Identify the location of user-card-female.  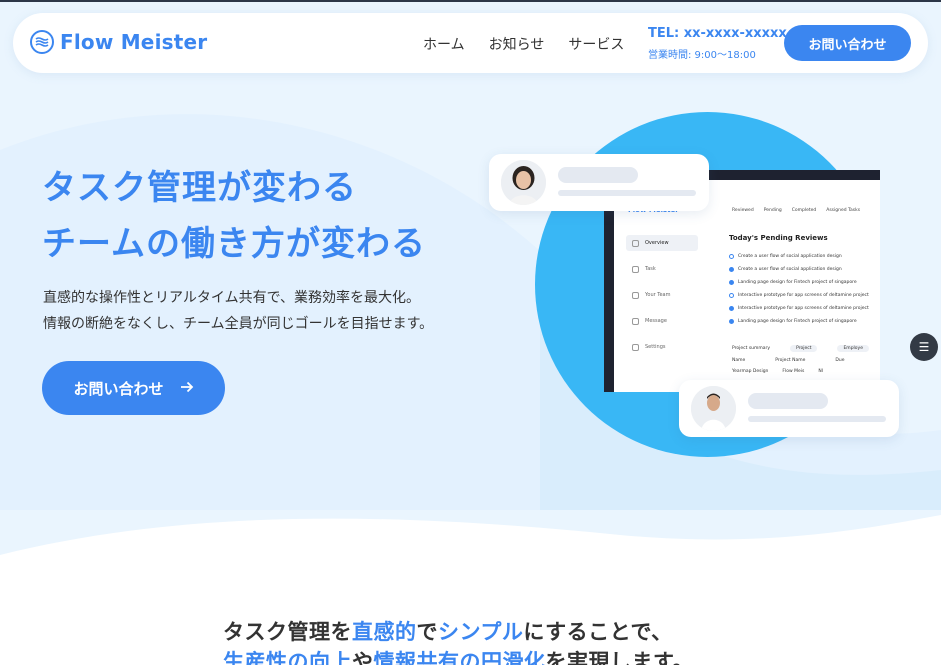
(599, 182).